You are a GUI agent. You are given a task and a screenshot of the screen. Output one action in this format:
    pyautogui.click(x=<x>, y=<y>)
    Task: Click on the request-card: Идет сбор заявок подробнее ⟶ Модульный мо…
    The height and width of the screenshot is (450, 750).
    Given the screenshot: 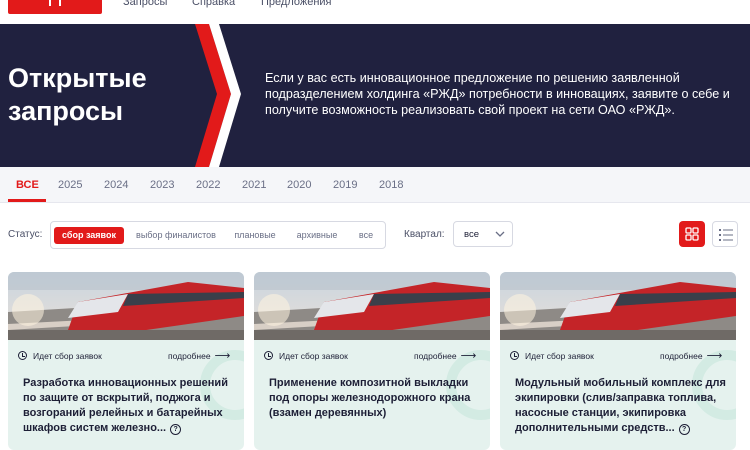 What is the action you would take?
    pyautogui.click(x=618, y=361)
    